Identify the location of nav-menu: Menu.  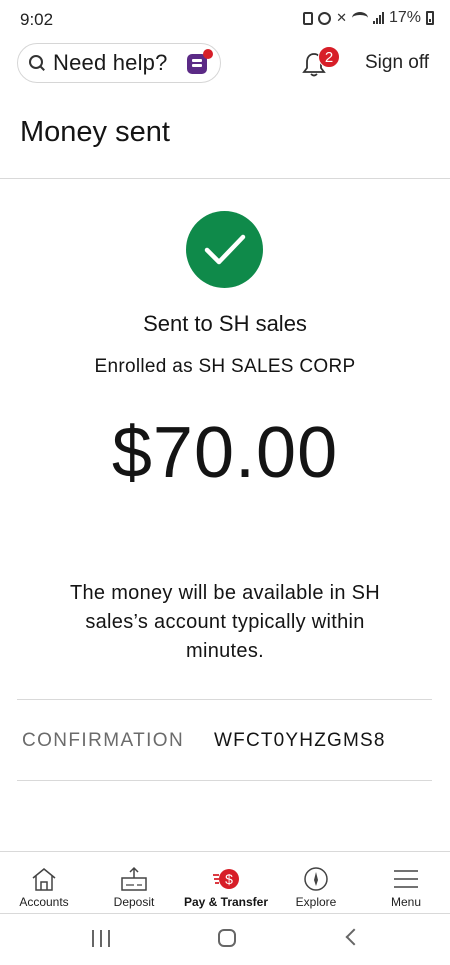
(406, 883).